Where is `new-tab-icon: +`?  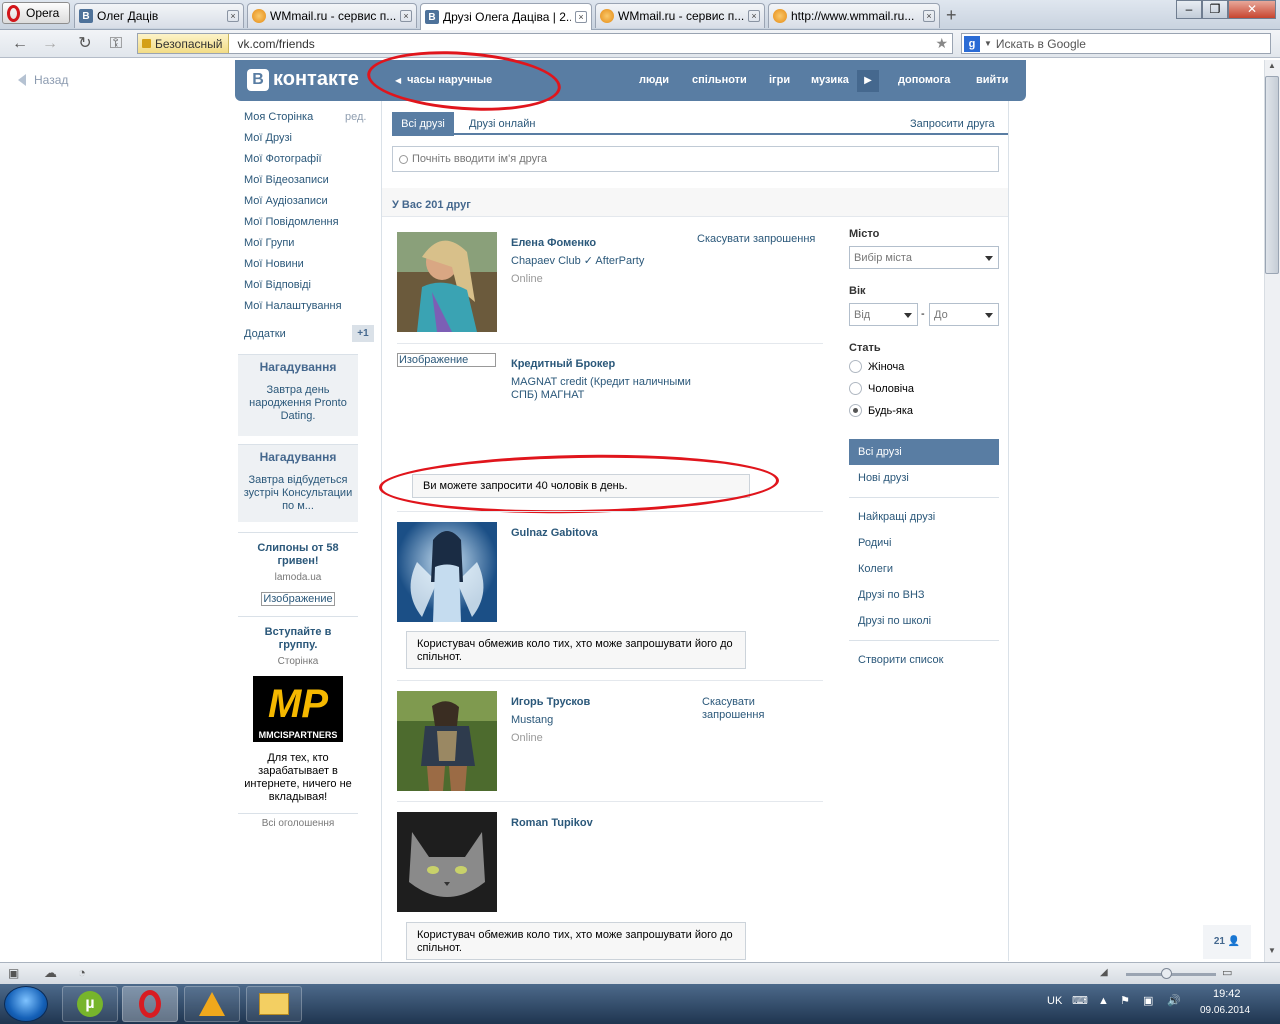 new-tab-icon: + is located at coordinates (951, 15).